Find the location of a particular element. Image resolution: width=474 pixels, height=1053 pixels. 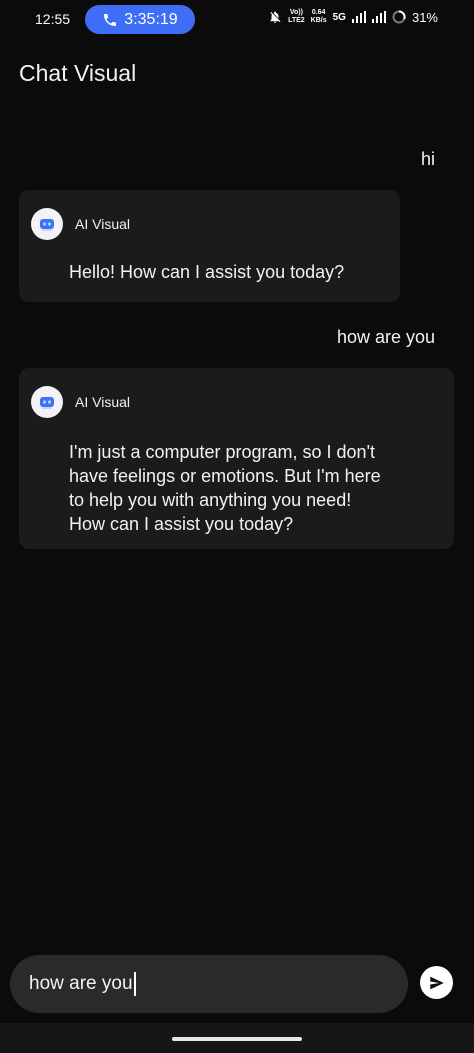

message-input-value: how are you is located at coordinates (81, 984).